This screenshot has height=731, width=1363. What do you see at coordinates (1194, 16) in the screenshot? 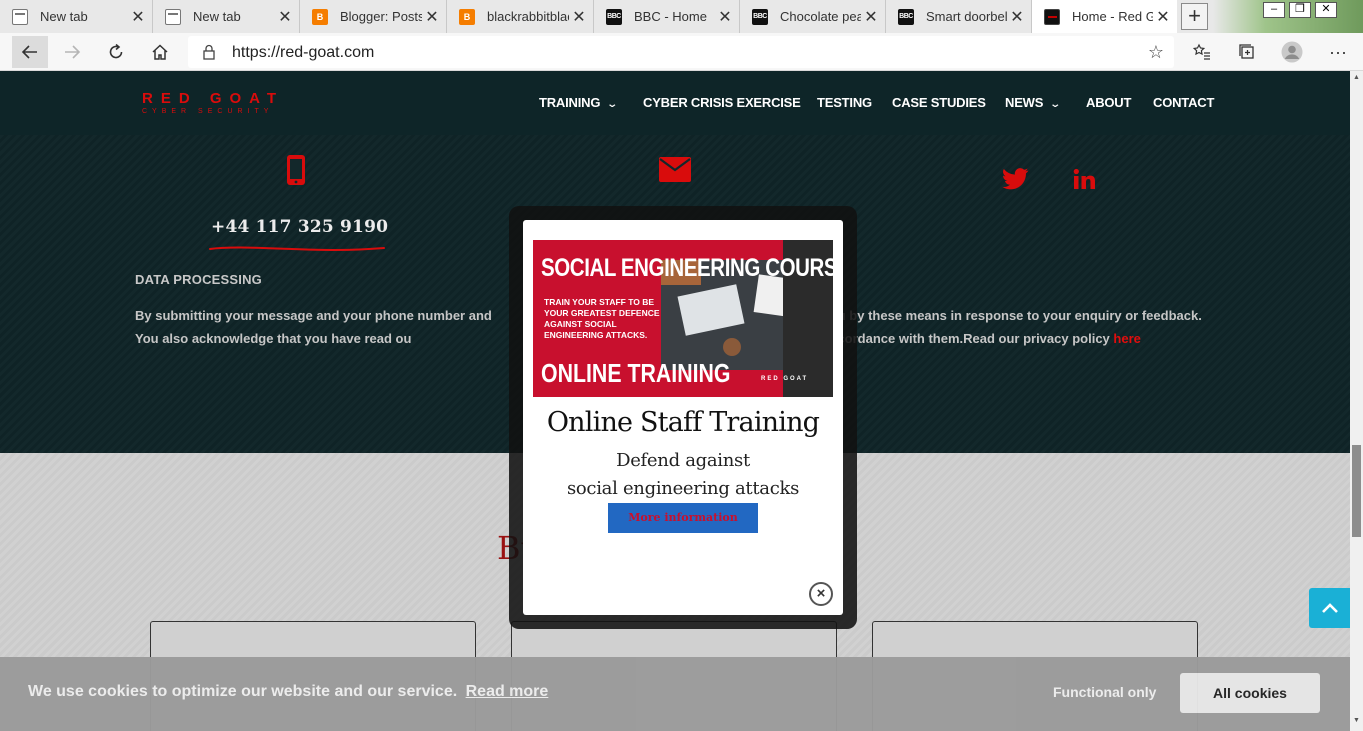
I see `new-tab-button: +` at bounding box center [1194, 16].